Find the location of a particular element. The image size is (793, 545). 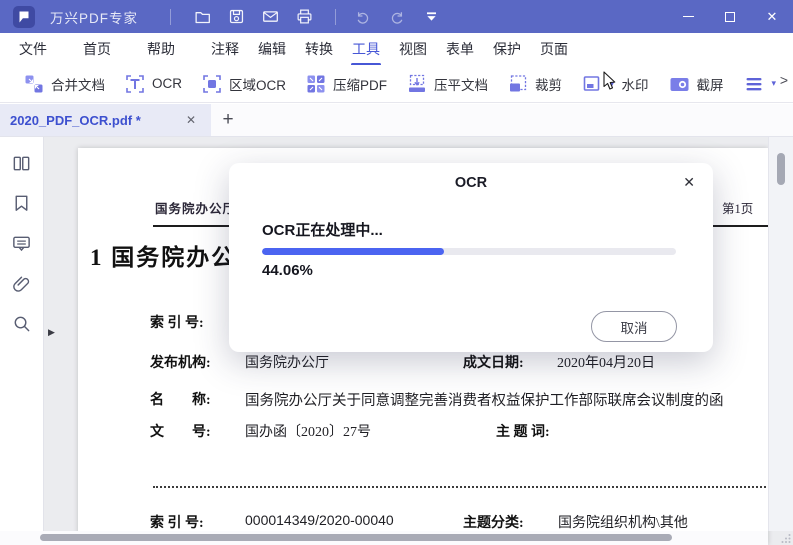

attachments-panel-button is located at coordinates (22, 283).